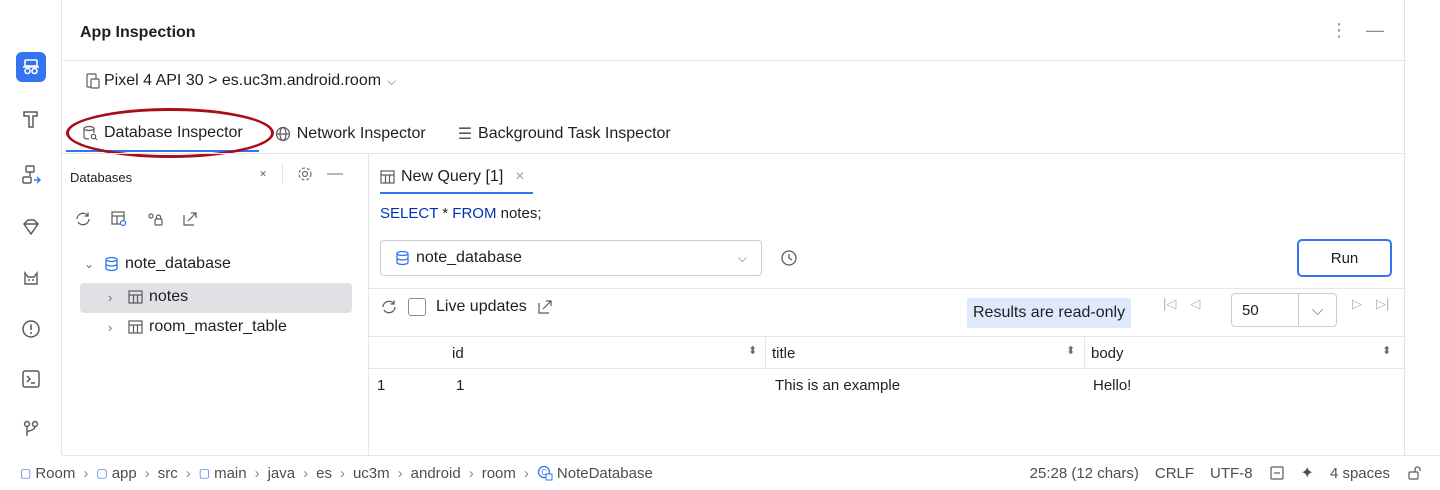 This screenshot has width=1440, height=490. I want to click on version-control-icon, so click(31, 429).